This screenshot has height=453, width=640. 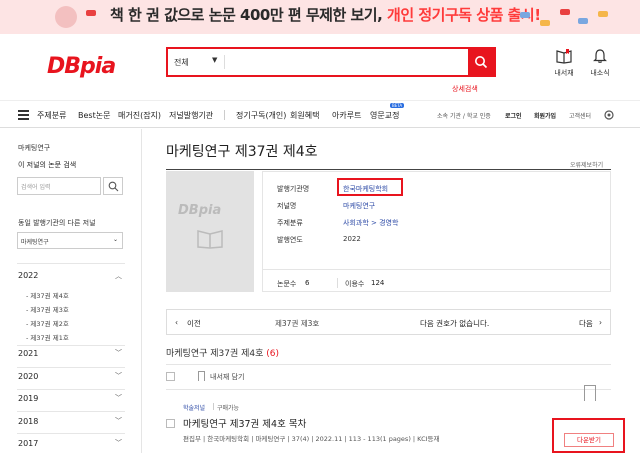 What do you see at coordinates (47, 165) in the screenshot?
I see `in-journal-search-label: 이 저널의 논문 검색` at bounding box center [47, 165].